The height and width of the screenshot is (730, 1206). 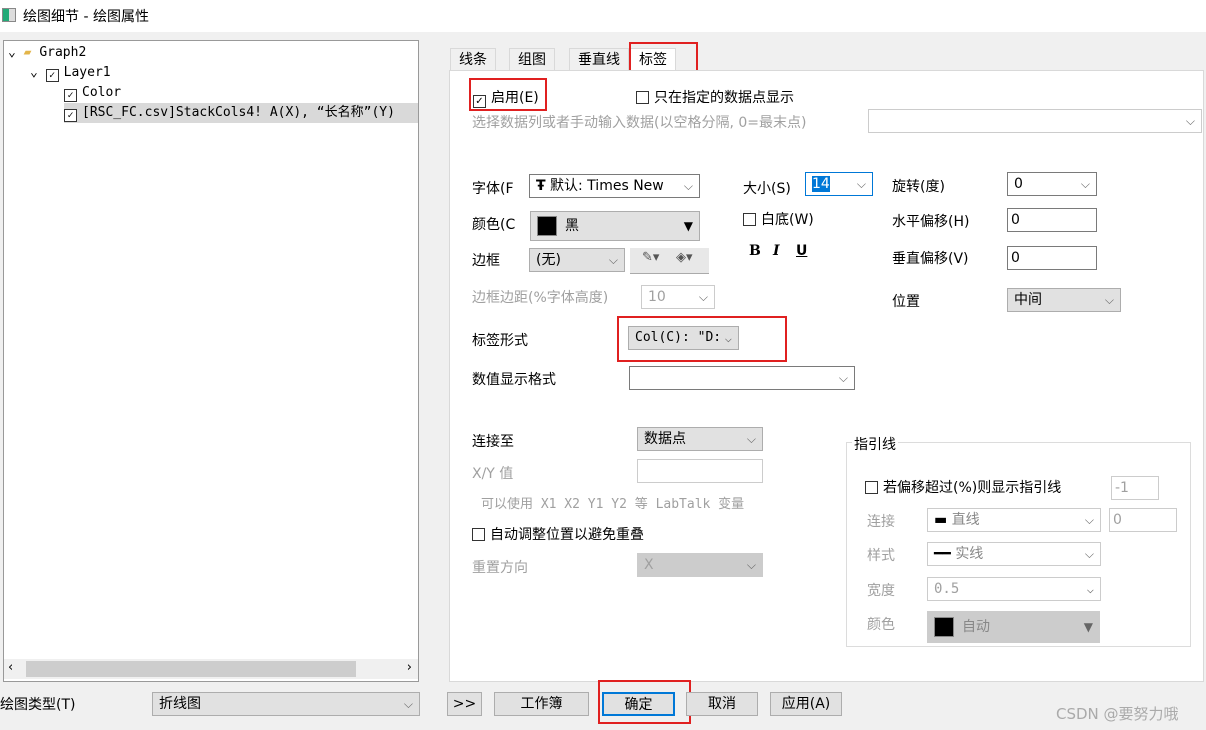 What do you see at coordinates (715, 97) in the screenshot?
I see `only-specified-checkbox: 只在指定的数据点显示` at bounding box center [715, 97].